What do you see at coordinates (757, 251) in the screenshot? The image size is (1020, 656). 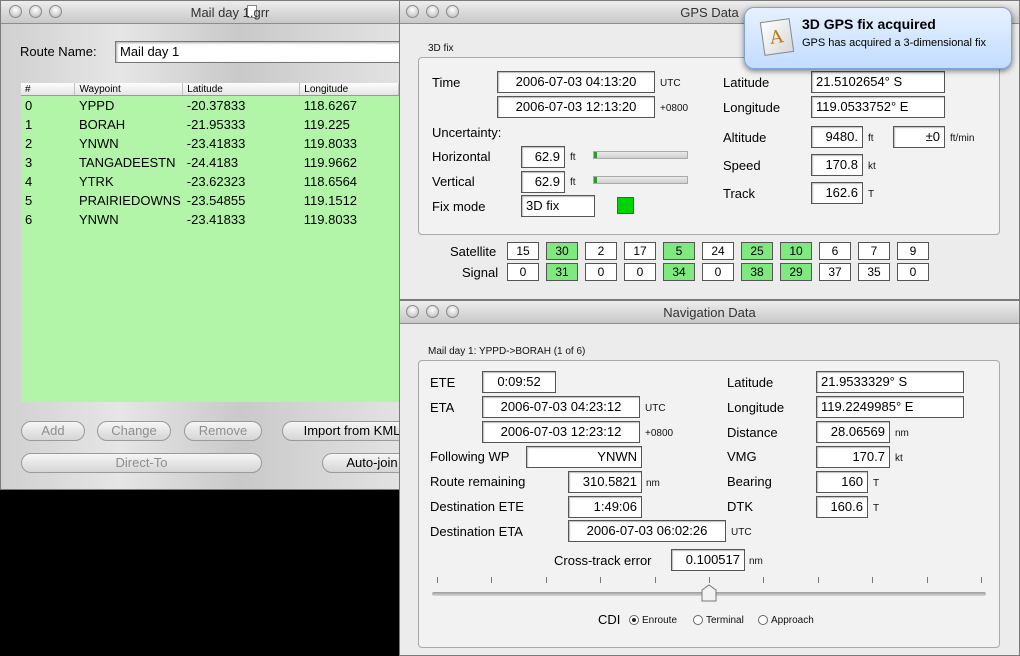 I see `satellite-id-cell: 25` at bounding box center [757, 251].